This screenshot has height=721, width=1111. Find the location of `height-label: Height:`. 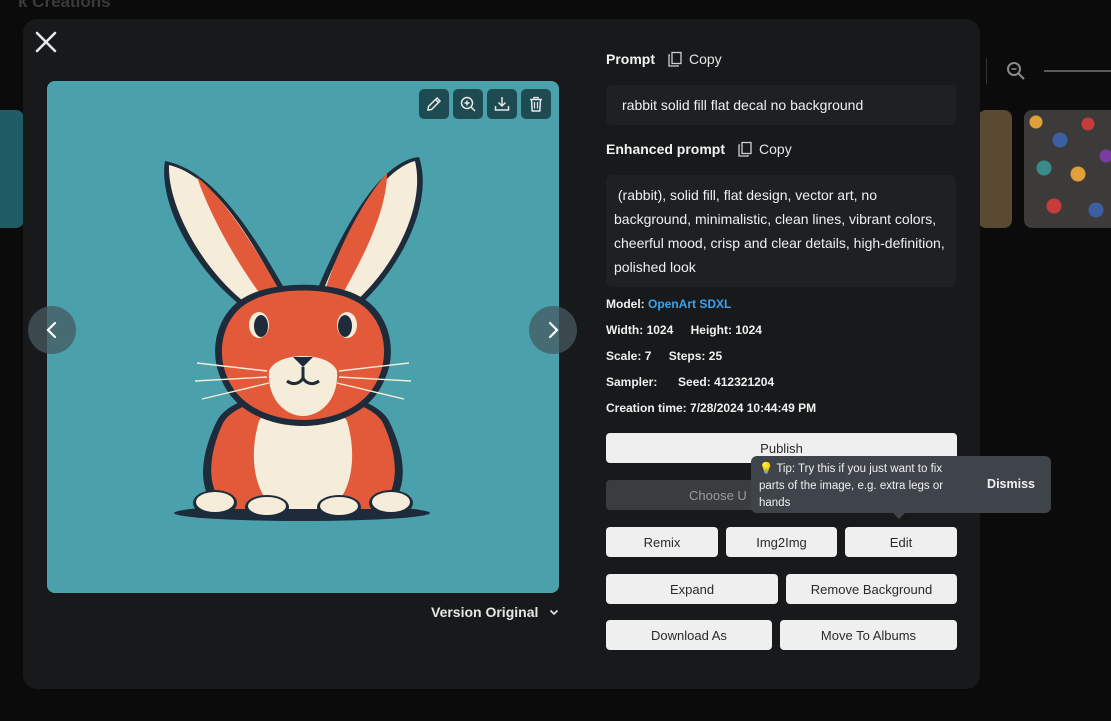

height-label: Height: is located at coordinates (711, 330).